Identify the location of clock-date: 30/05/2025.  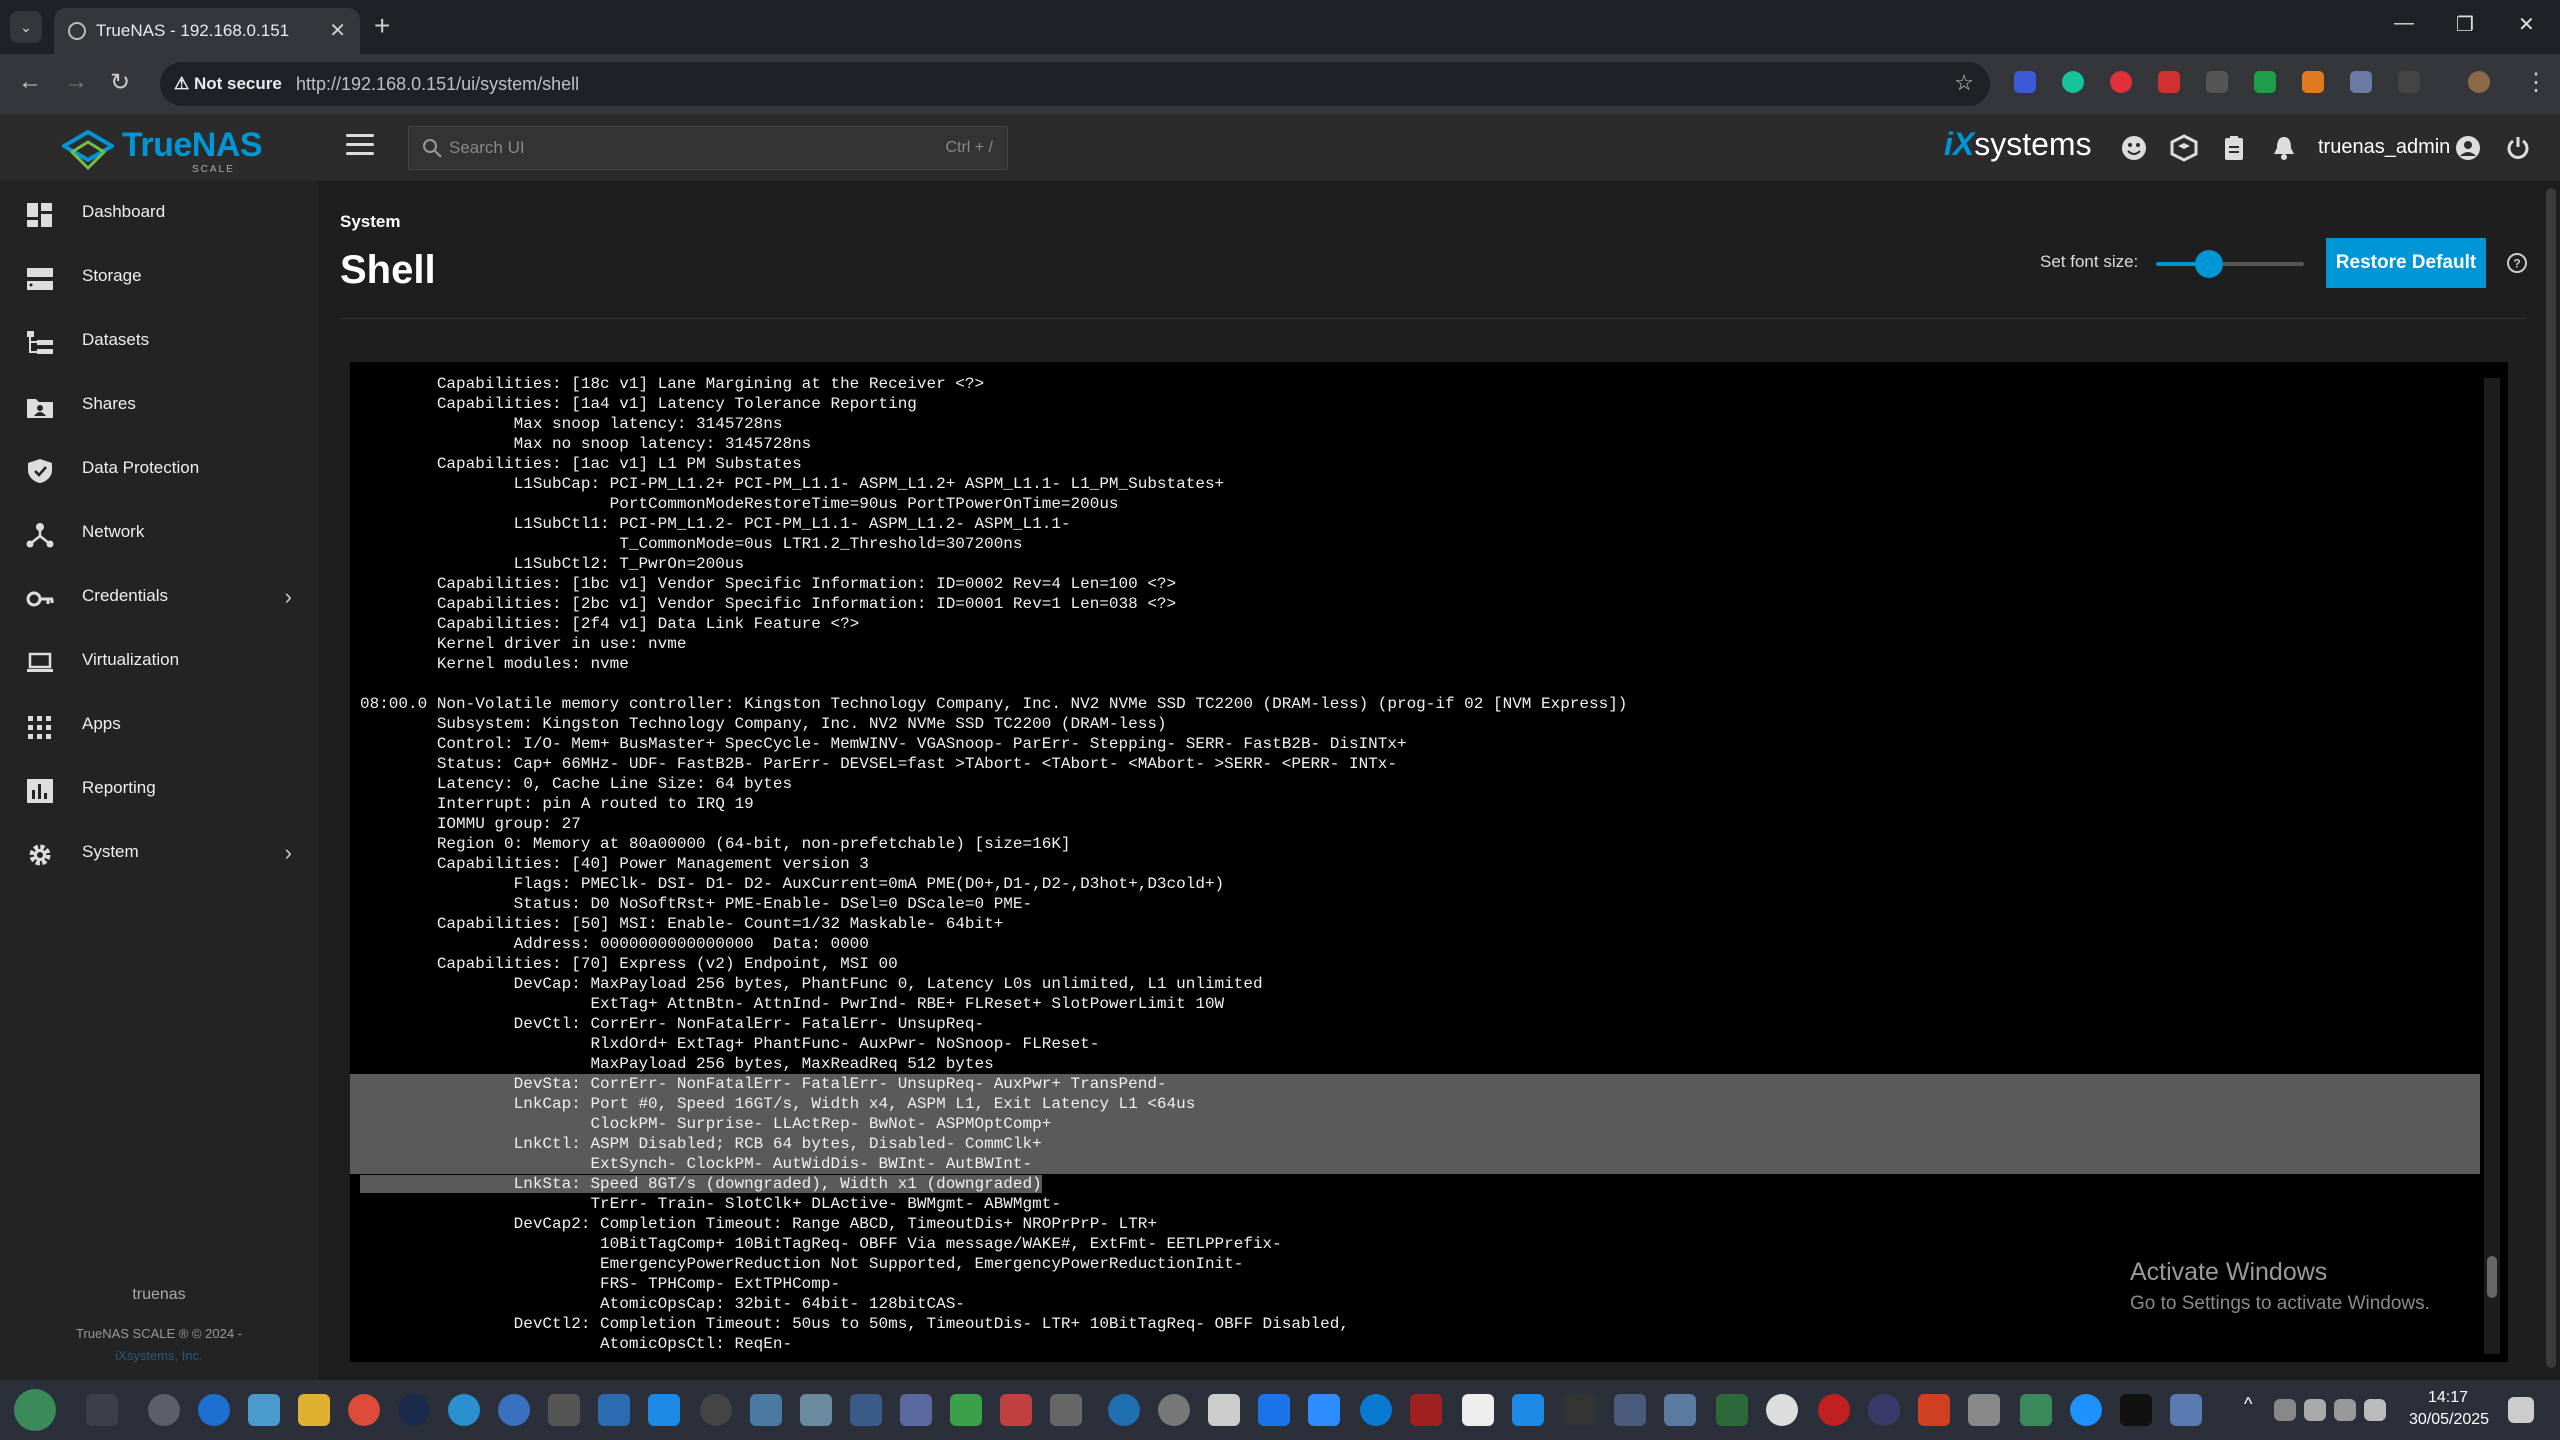
(2449, 1420).